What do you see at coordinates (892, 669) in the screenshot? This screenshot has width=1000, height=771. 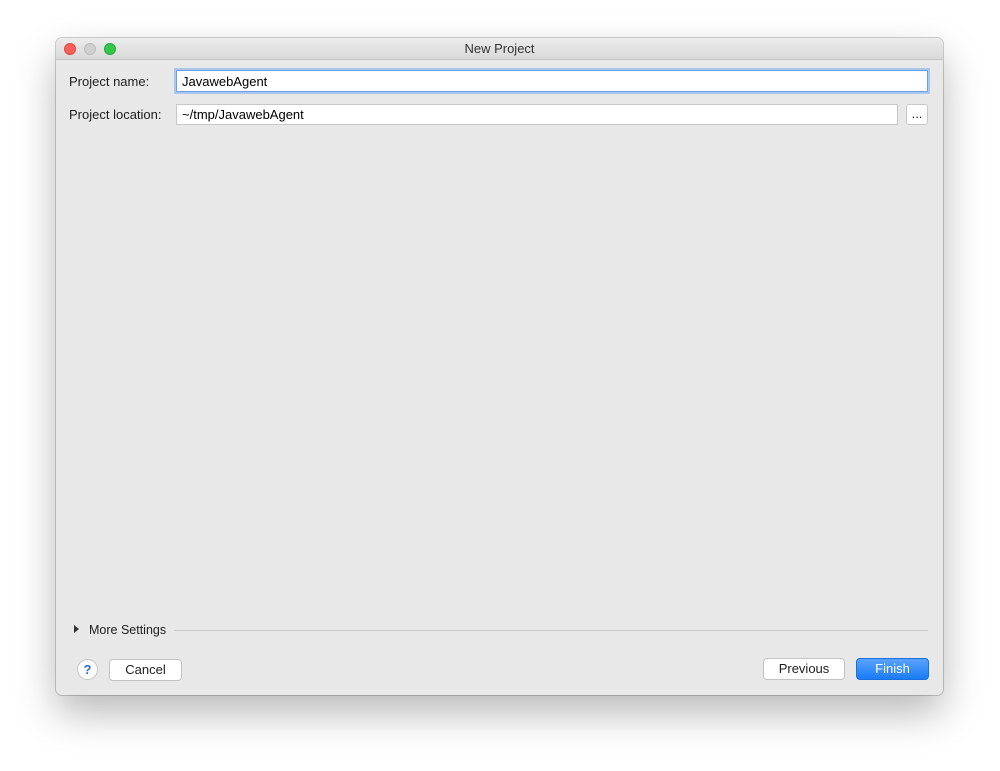 I see `finish-button: Finish` at bounding box center [892, 669].